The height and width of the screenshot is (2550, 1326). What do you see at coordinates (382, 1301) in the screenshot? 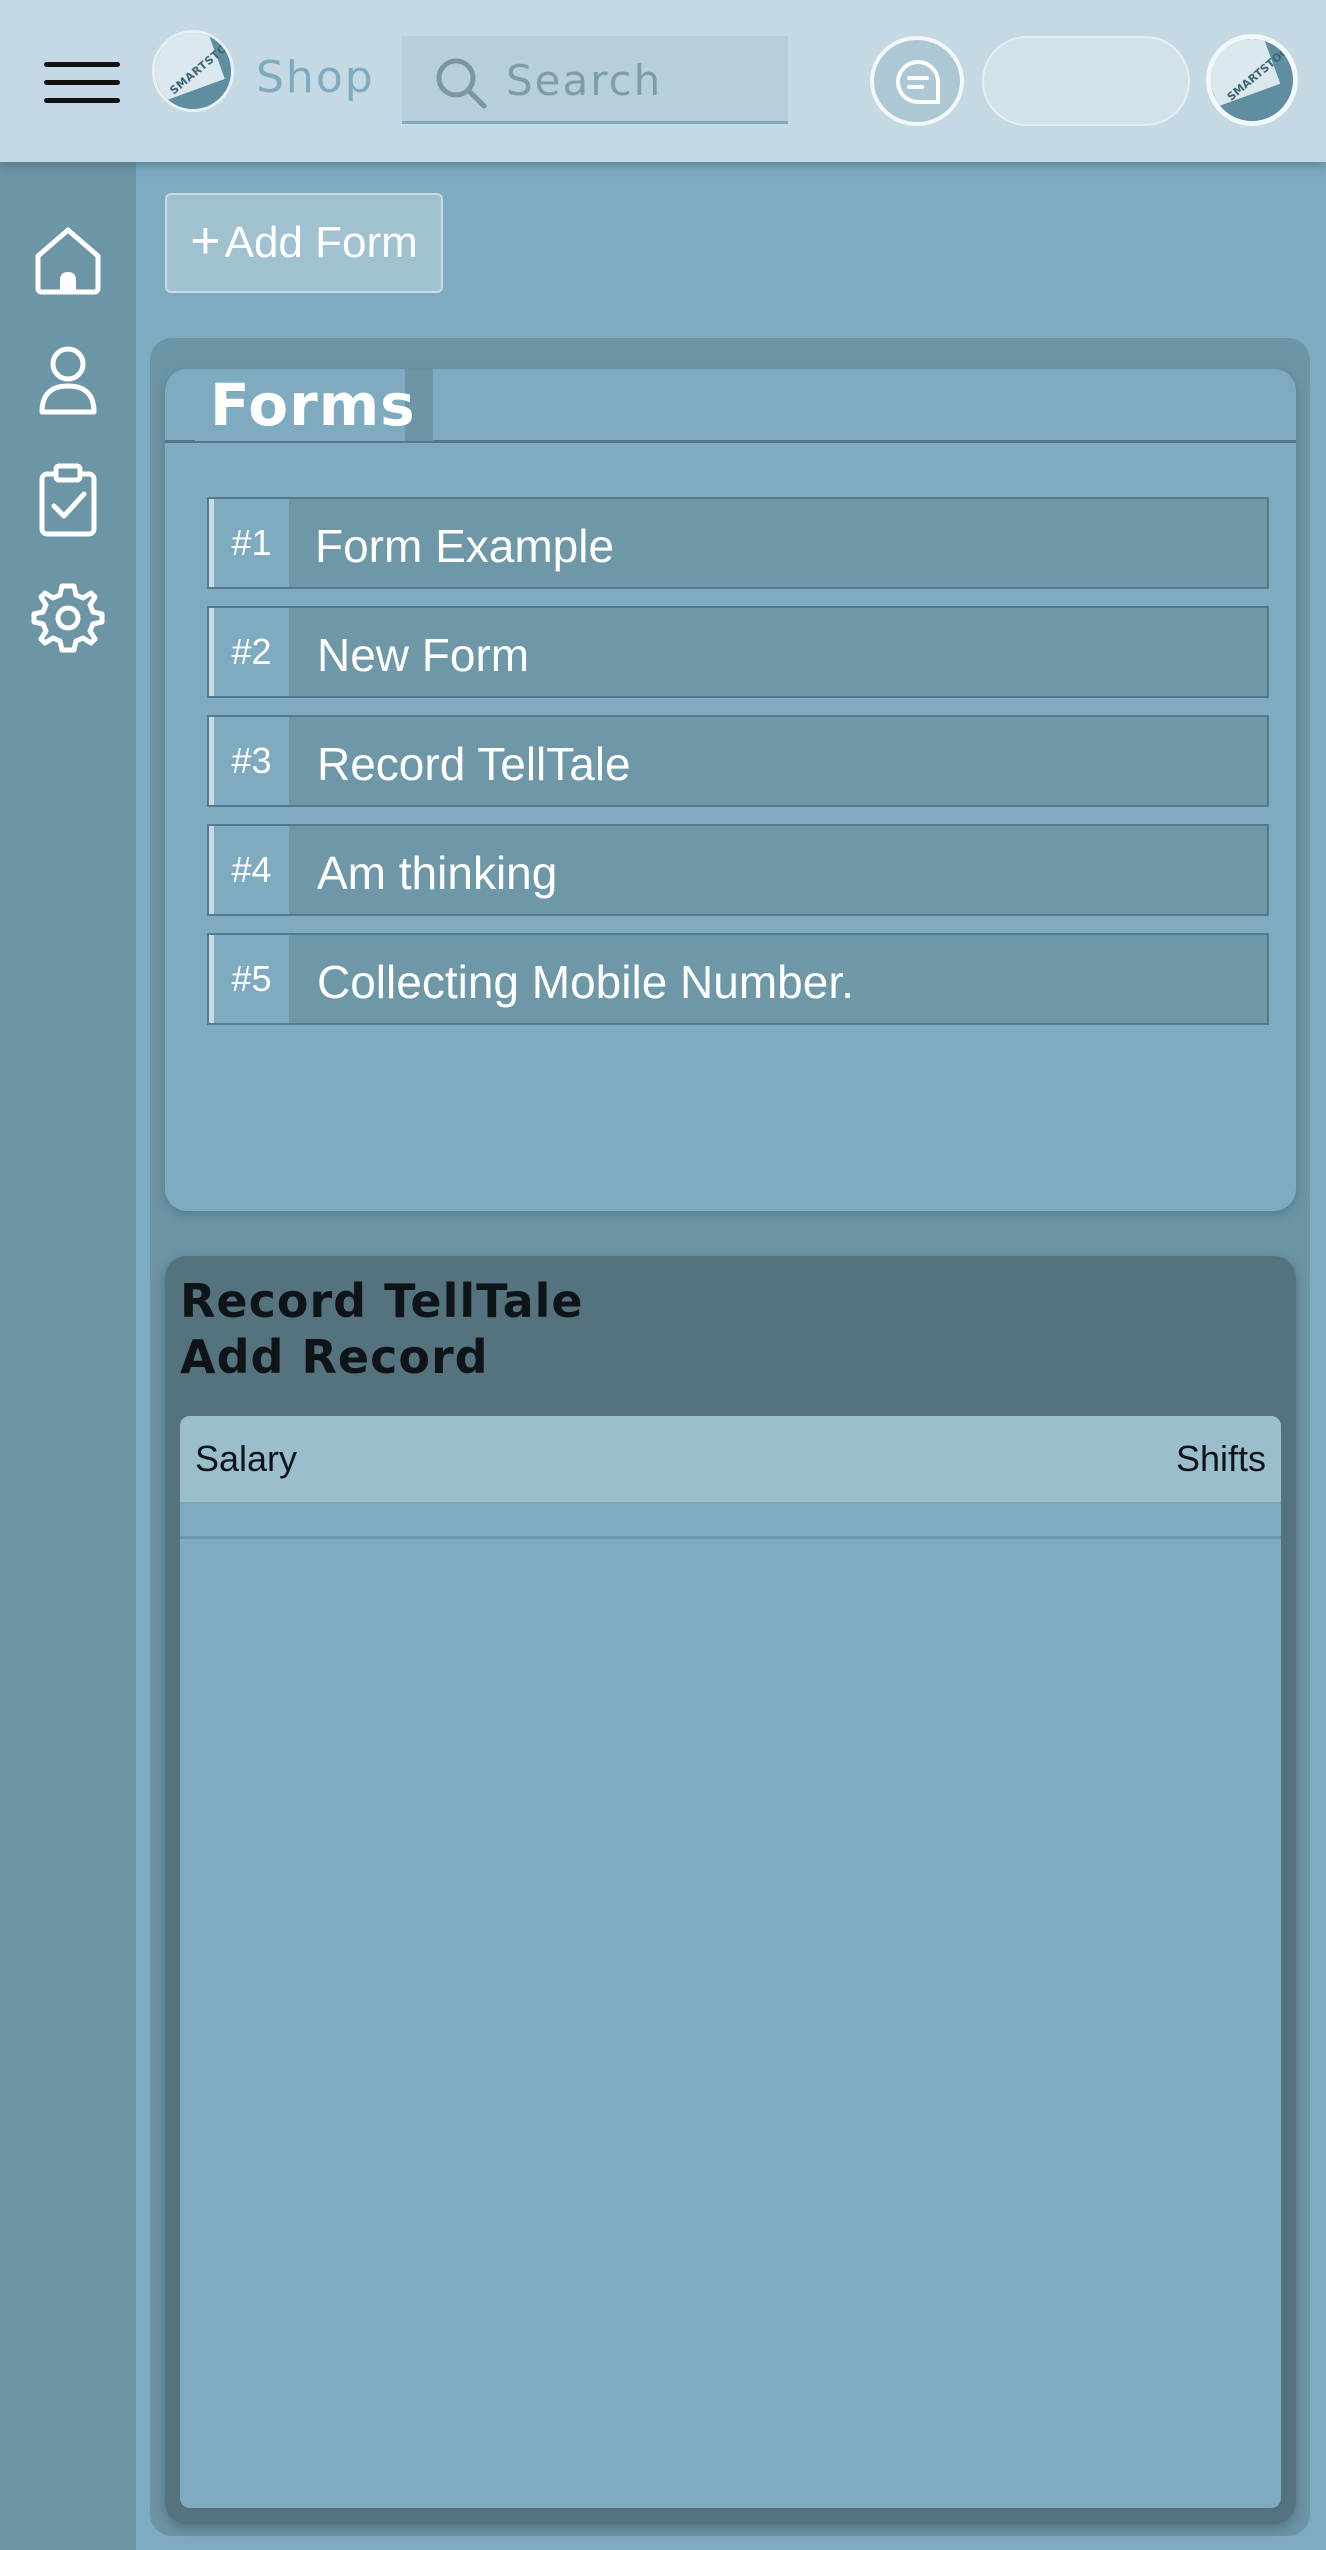
I see `record-title: Record TellTale` at bounding box center [382, 1301].